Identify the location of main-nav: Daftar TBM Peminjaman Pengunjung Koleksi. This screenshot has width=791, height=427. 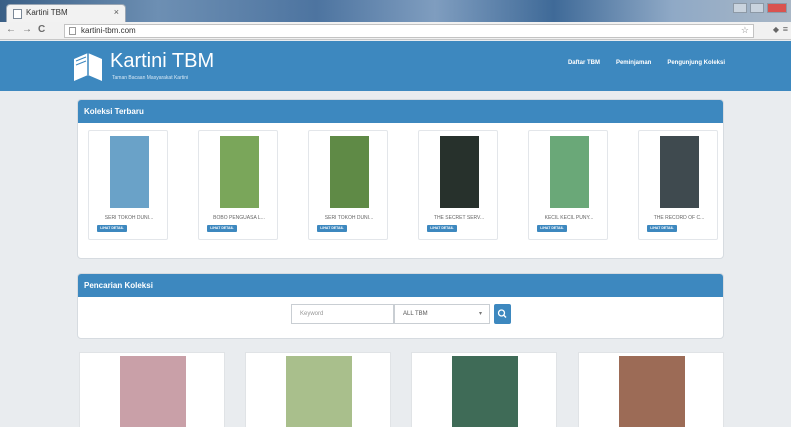
(646, 63).